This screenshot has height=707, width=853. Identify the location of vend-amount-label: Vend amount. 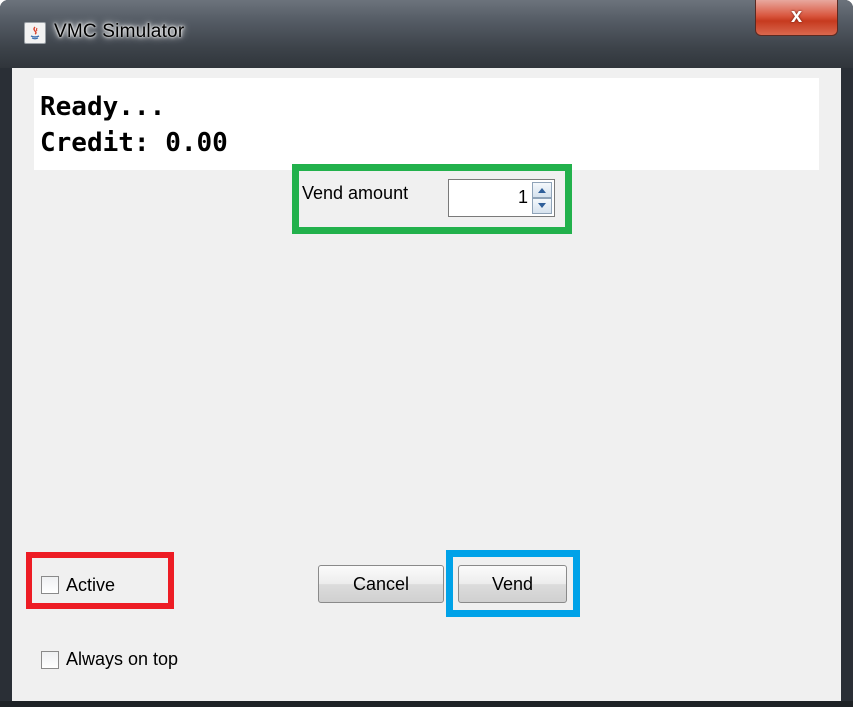
(355, 193).